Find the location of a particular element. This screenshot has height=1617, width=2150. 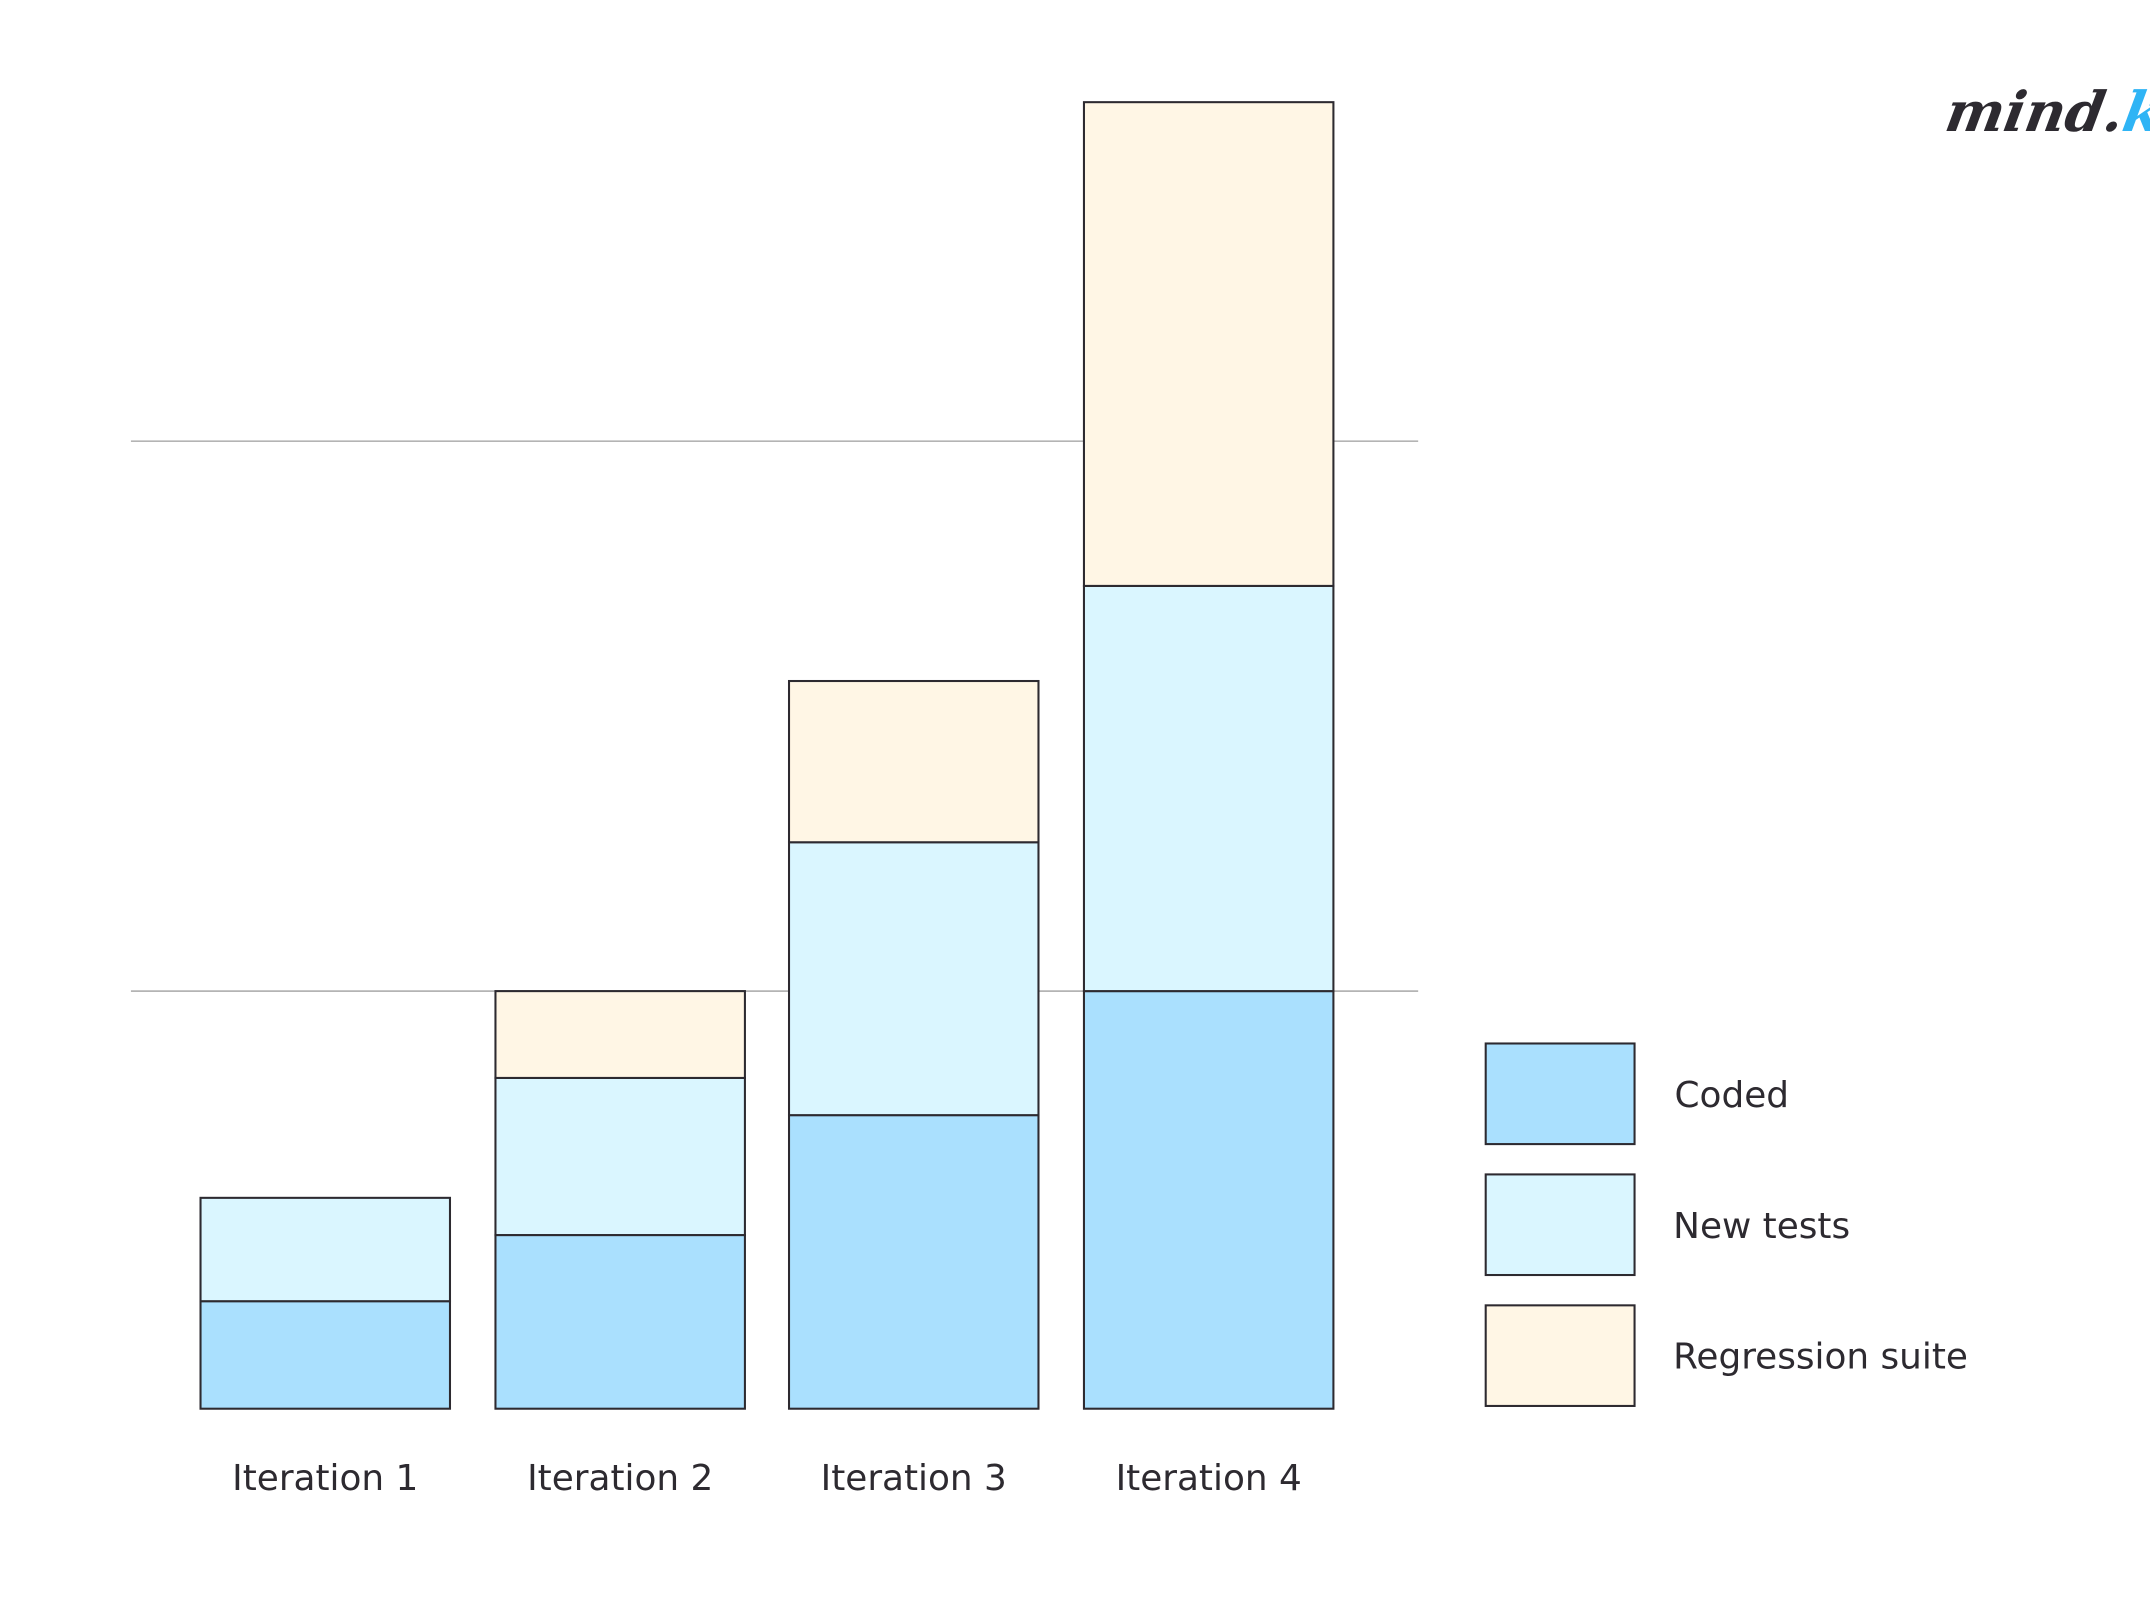

legend-swatch-new-tests is located at coordinates (1560, 1225).